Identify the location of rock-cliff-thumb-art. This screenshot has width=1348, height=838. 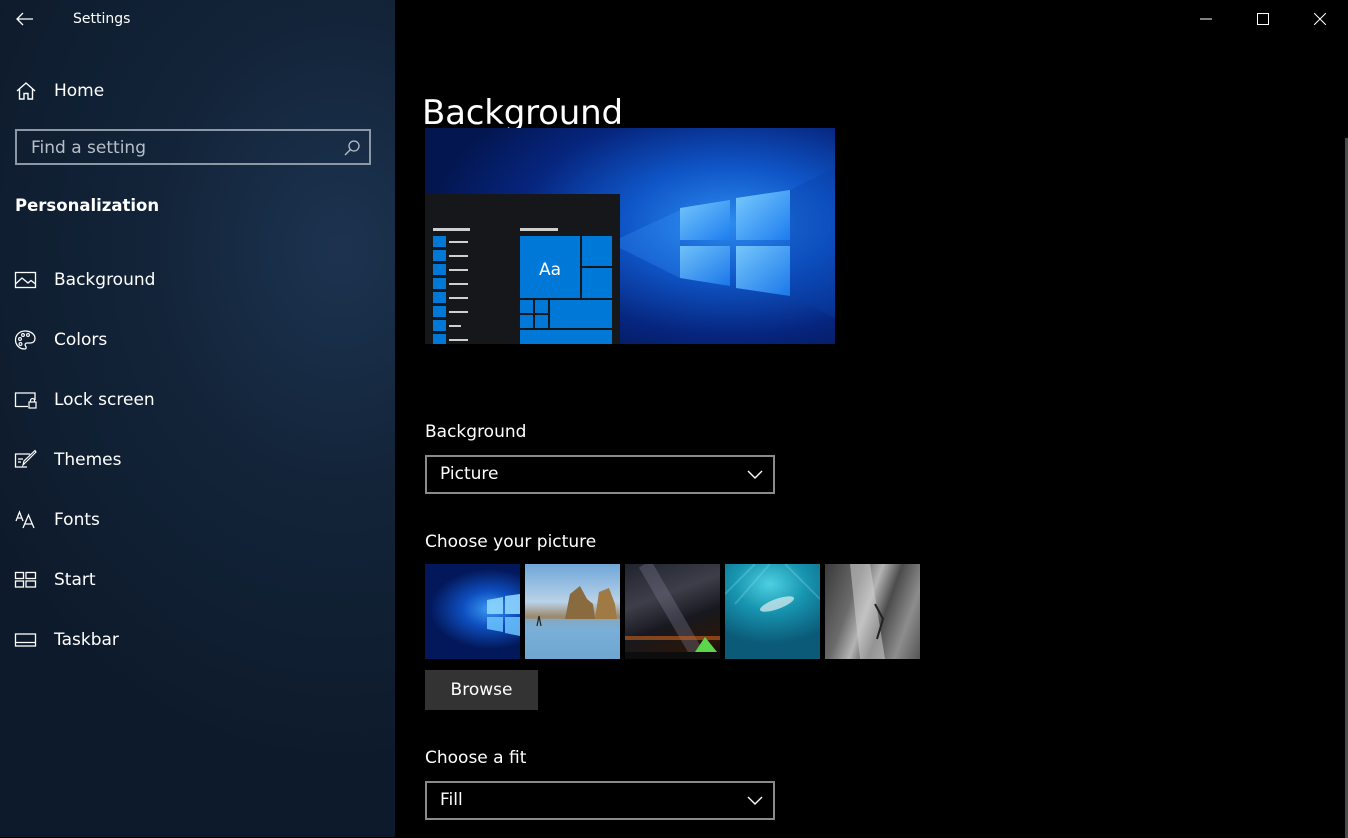
(867, 611).